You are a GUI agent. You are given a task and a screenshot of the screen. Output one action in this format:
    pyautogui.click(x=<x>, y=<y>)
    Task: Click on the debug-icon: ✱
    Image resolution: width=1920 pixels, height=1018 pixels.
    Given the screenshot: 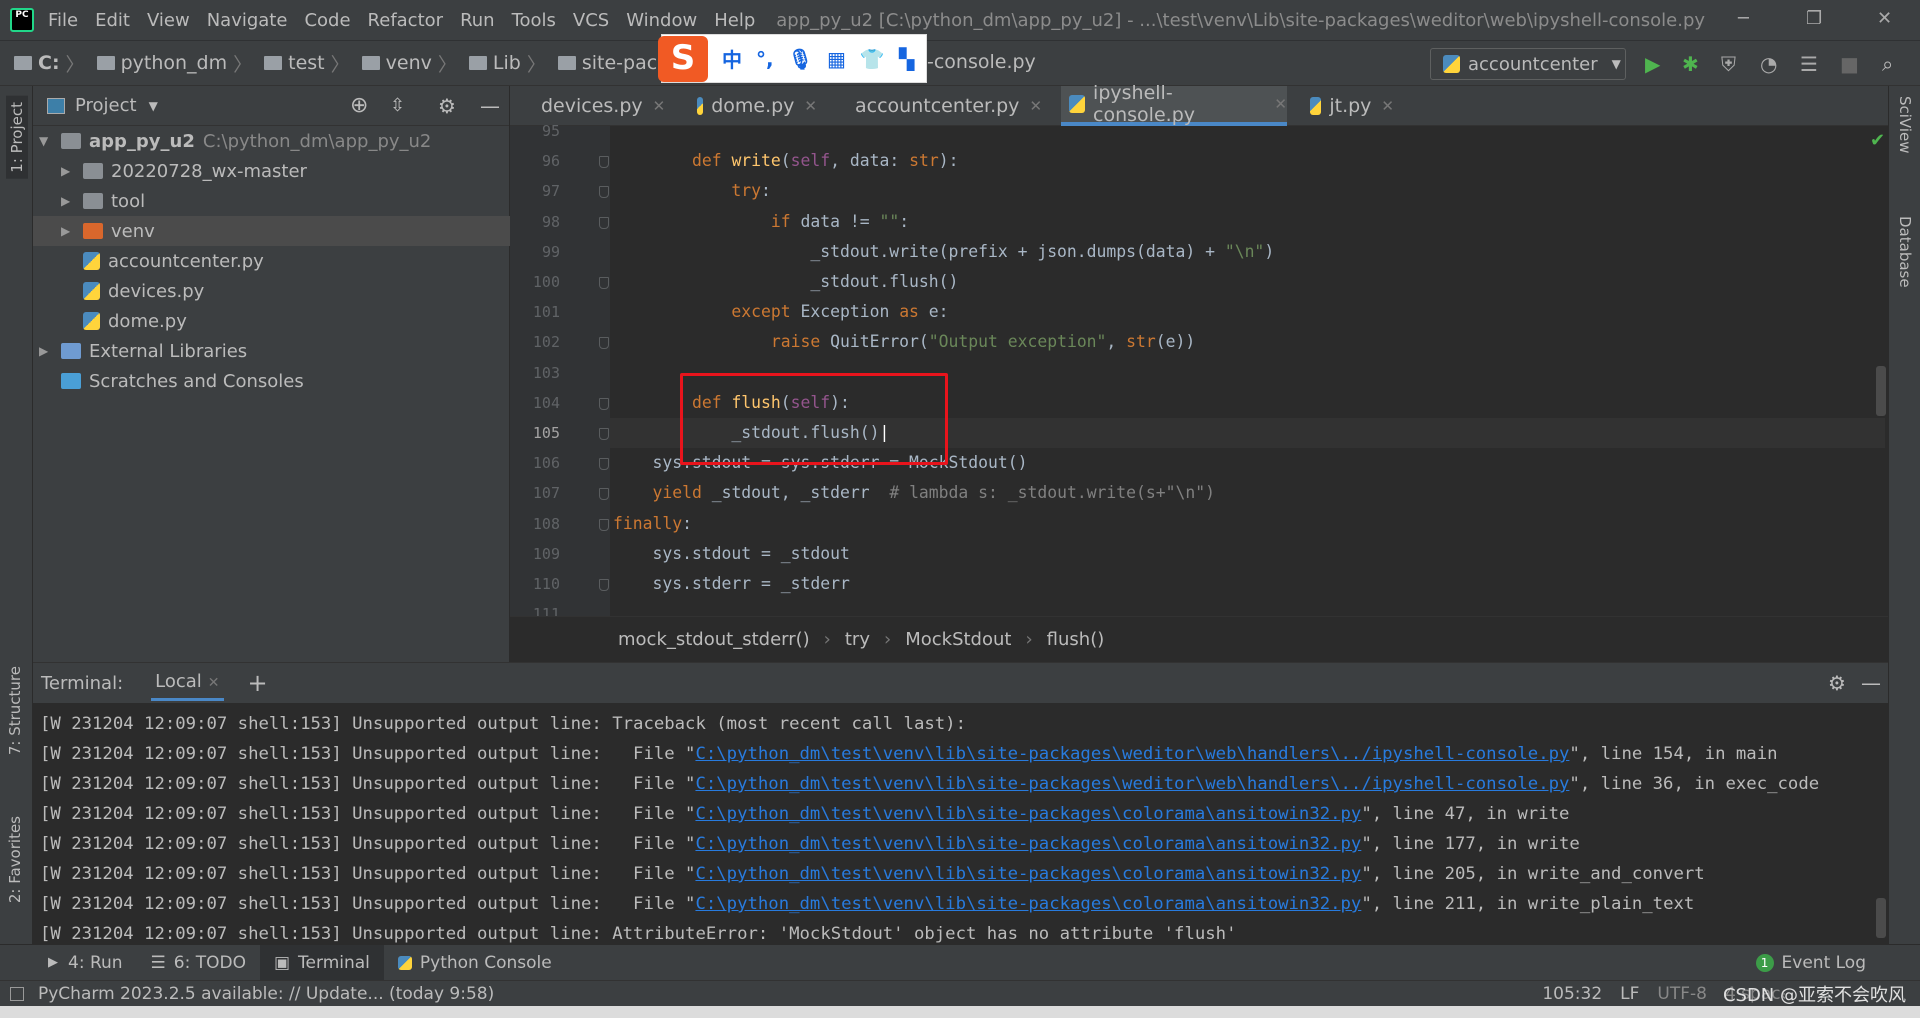 What is the action you would take?
    pyautogui.click(x=1690, y=64)
    